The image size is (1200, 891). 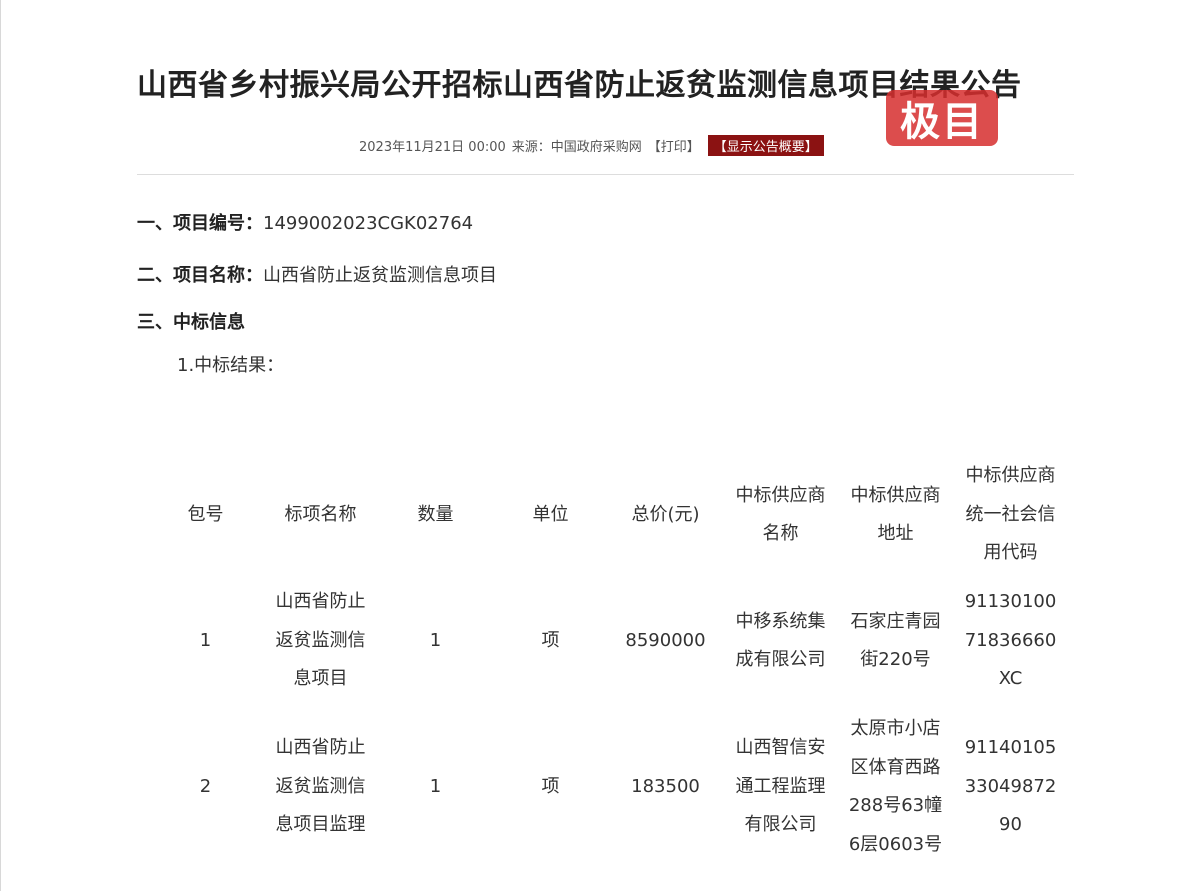 What do you see at coordinates (368, 223) in the screenshot?
I see `project-number-value: 1499002023CGK02764` at bounding box center [368, 223].